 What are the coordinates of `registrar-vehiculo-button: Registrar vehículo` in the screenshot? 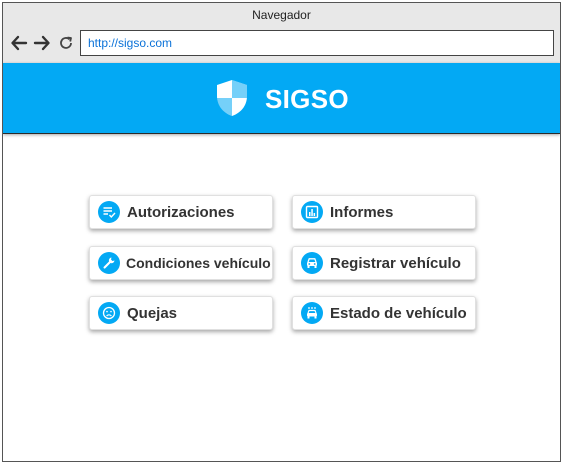 It's located at (384, 263).